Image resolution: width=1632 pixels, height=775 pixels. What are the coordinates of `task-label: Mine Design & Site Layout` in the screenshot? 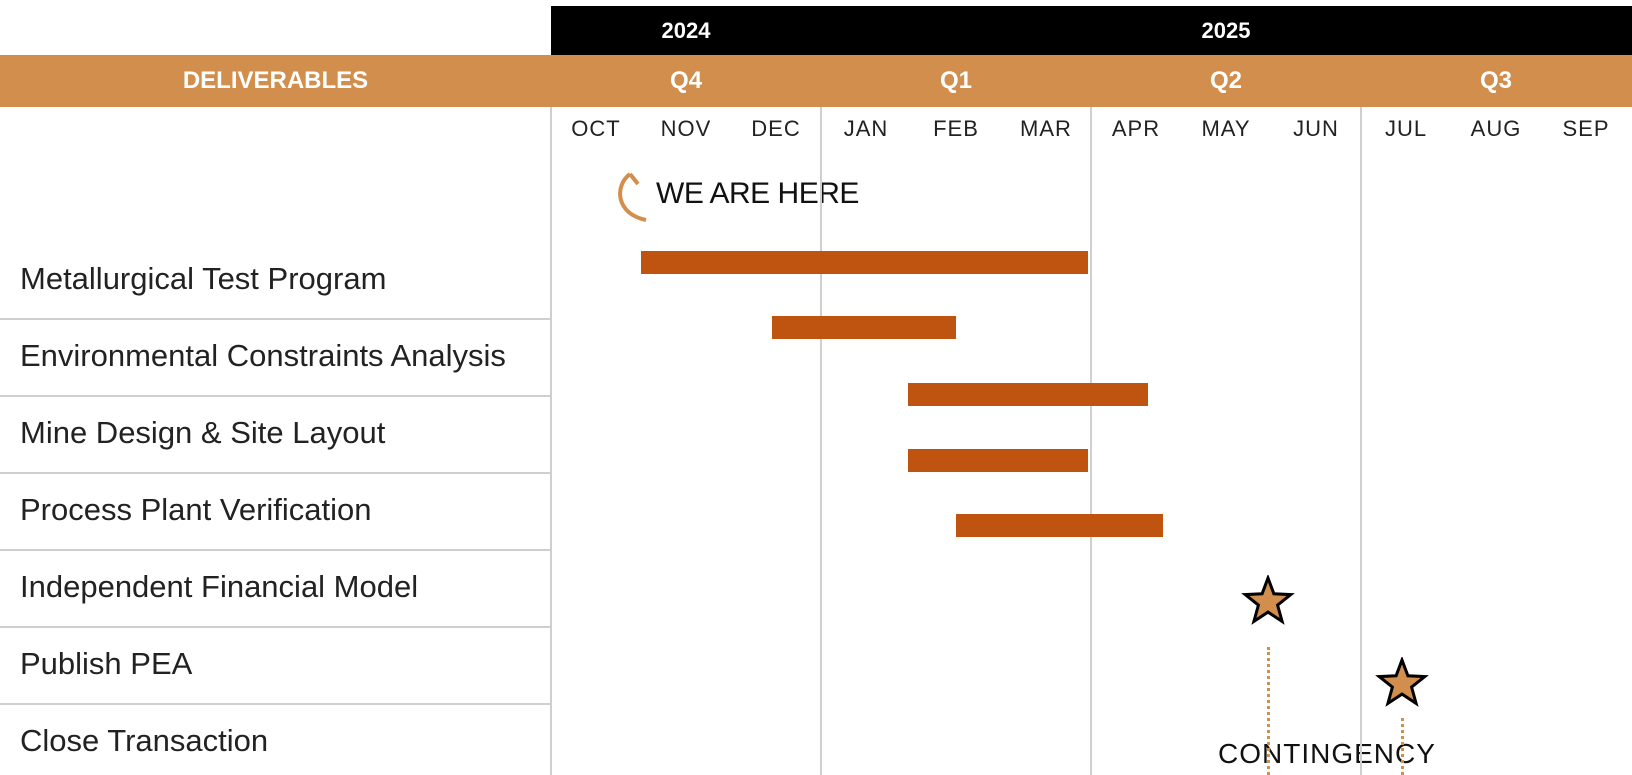 It's located at (203, 432).